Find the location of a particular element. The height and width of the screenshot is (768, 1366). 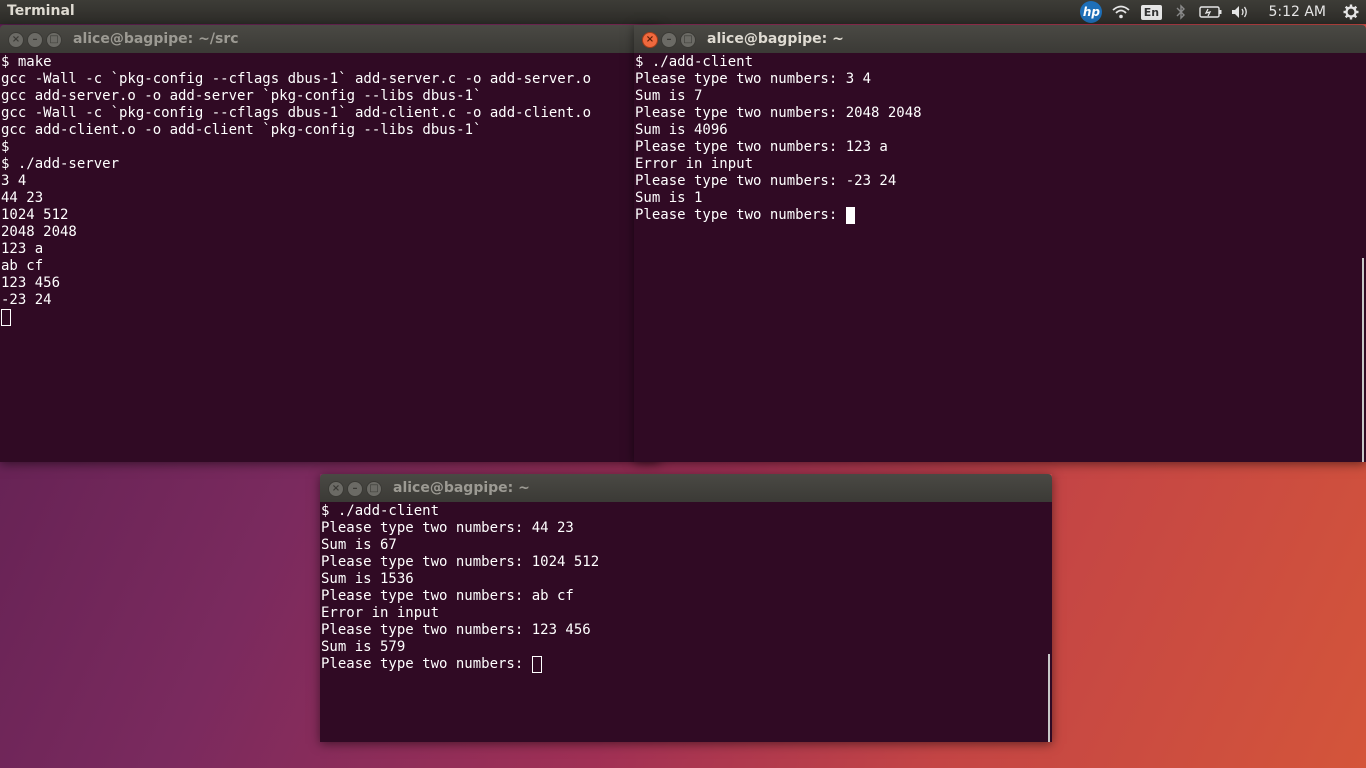

window-titlebar: × – □ alice@bagpipe: ~/src is located at coordinates (330, 39).